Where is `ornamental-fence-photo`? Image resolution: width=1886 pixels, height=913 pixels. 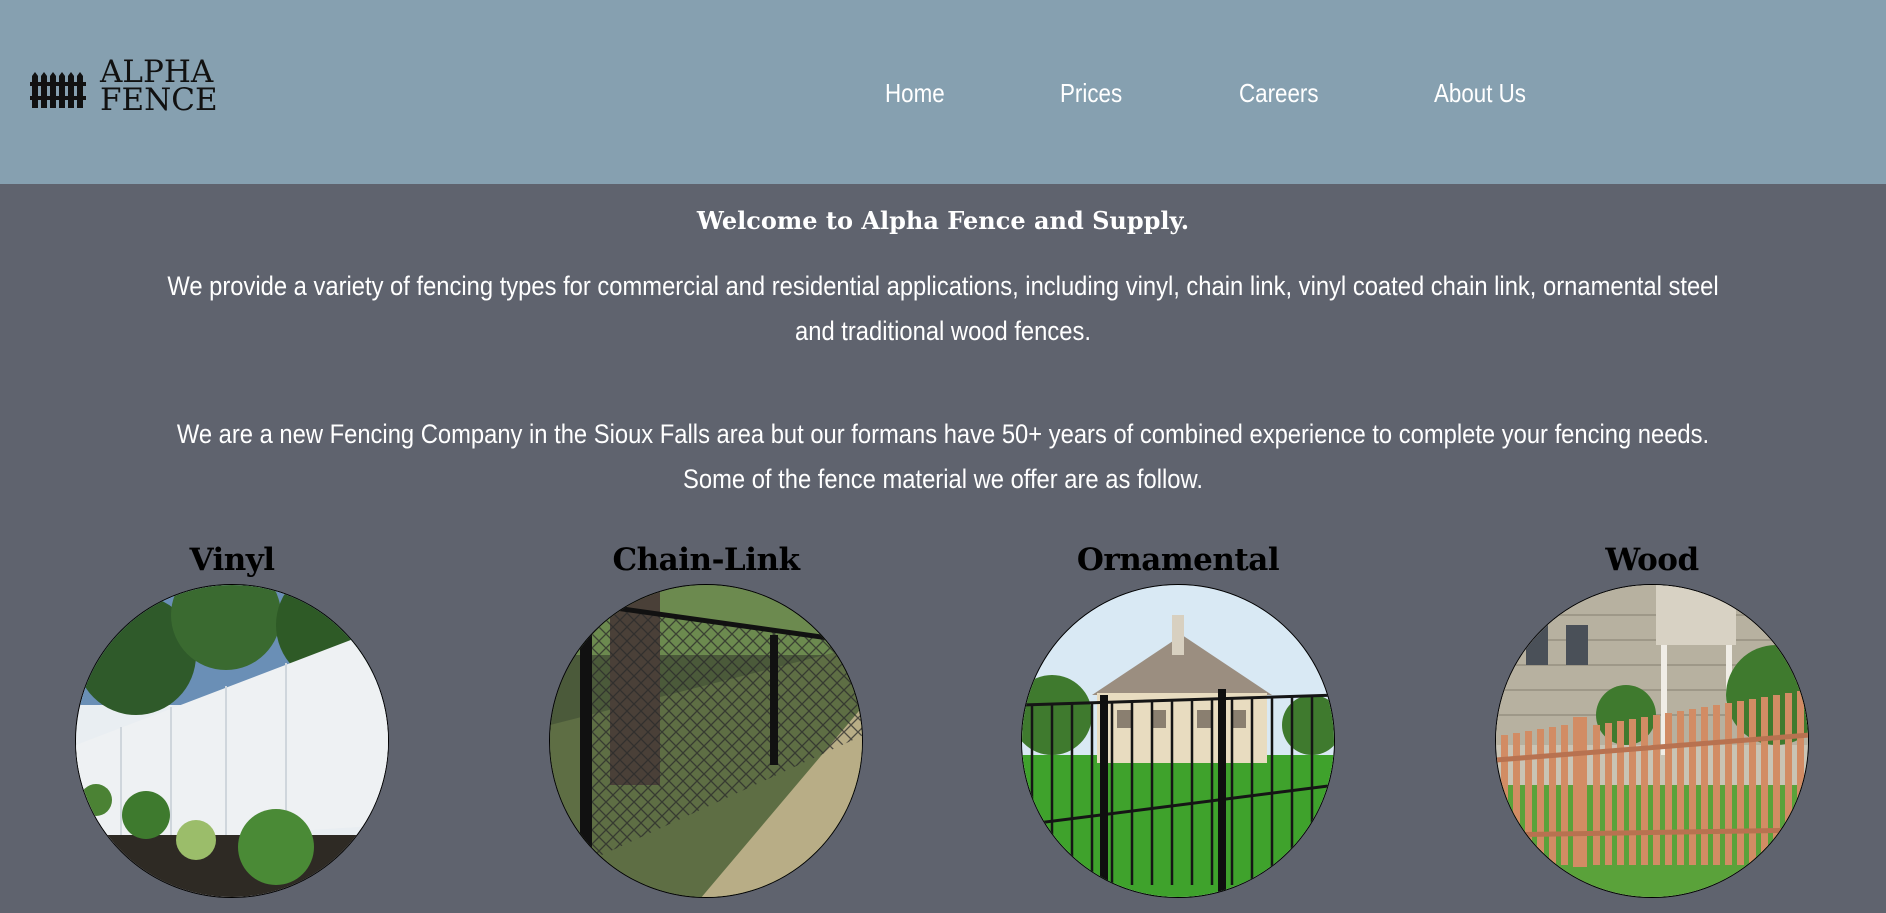
ornamental-fence-photo is located at coordinates (1178, 741).